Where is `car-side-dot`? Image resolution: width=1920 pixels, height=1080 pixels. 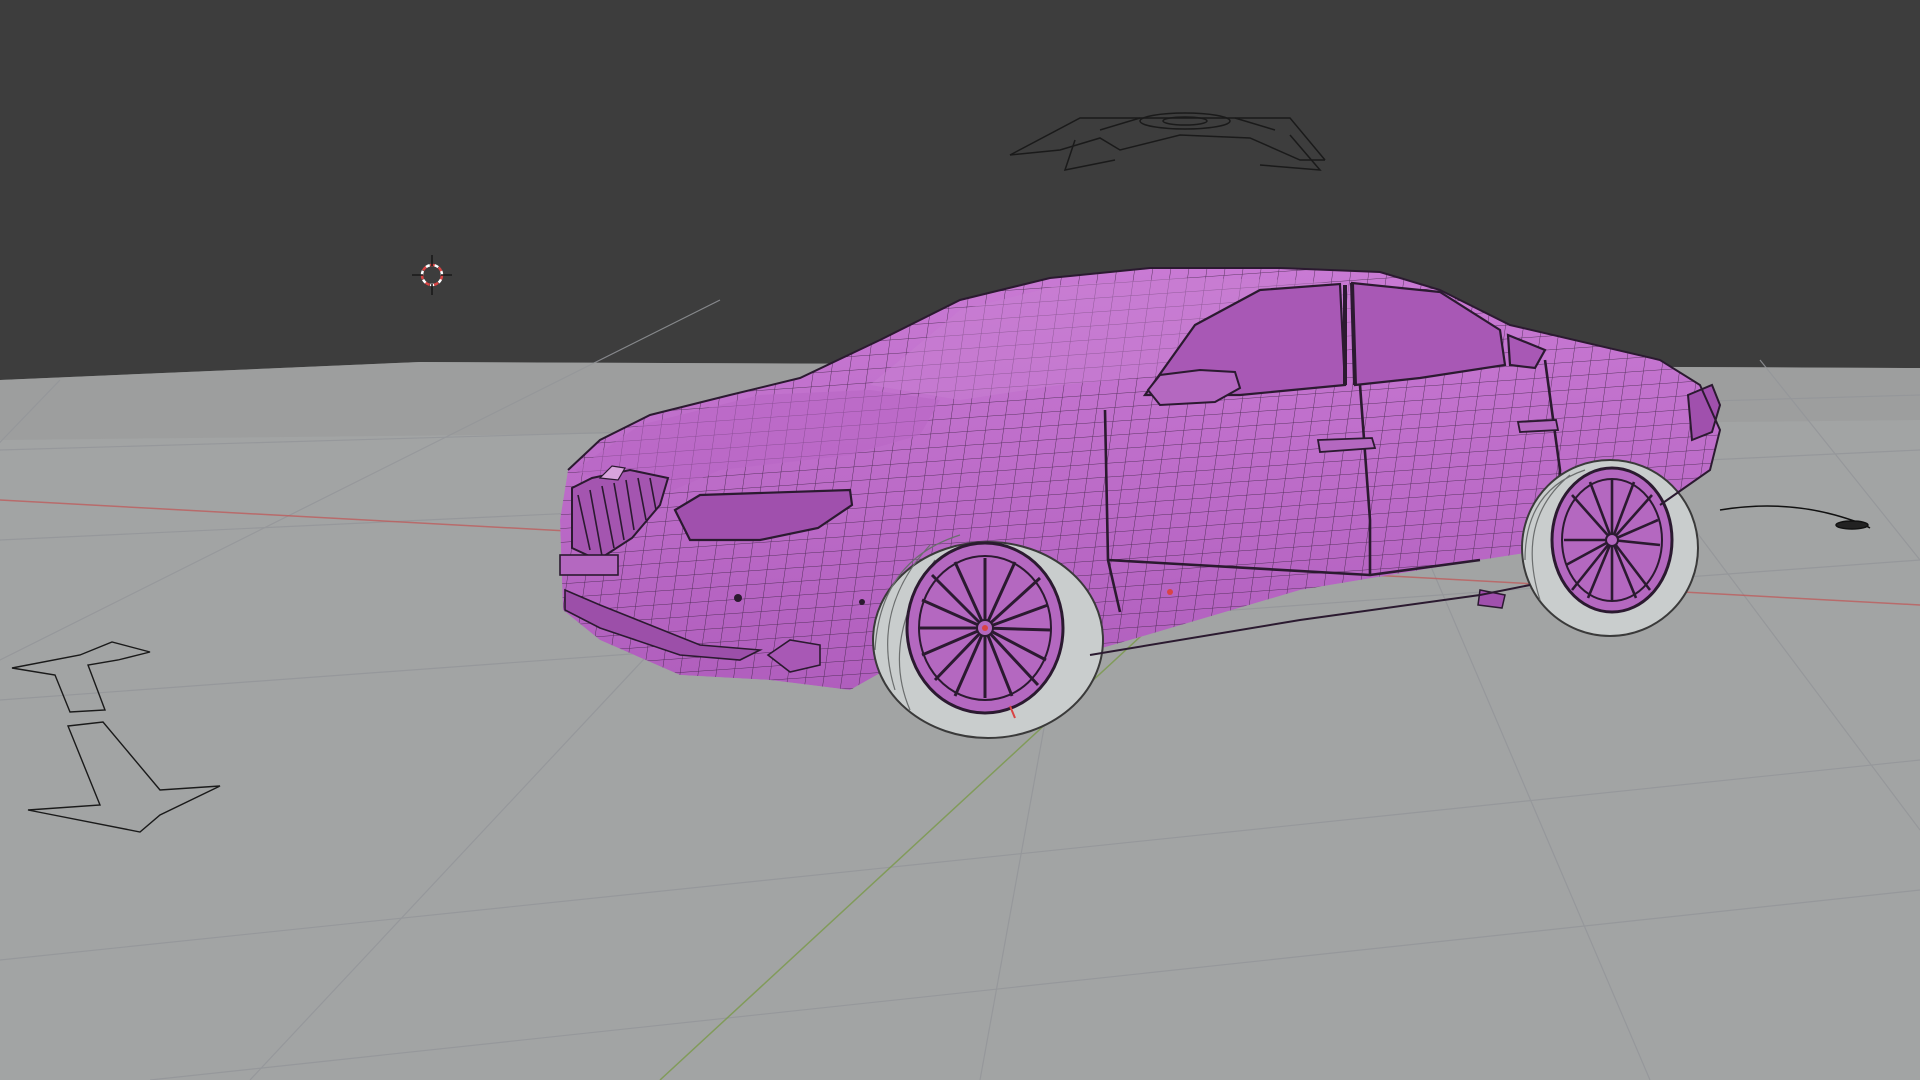 car-side-dot is located at coordinates (862, 602).